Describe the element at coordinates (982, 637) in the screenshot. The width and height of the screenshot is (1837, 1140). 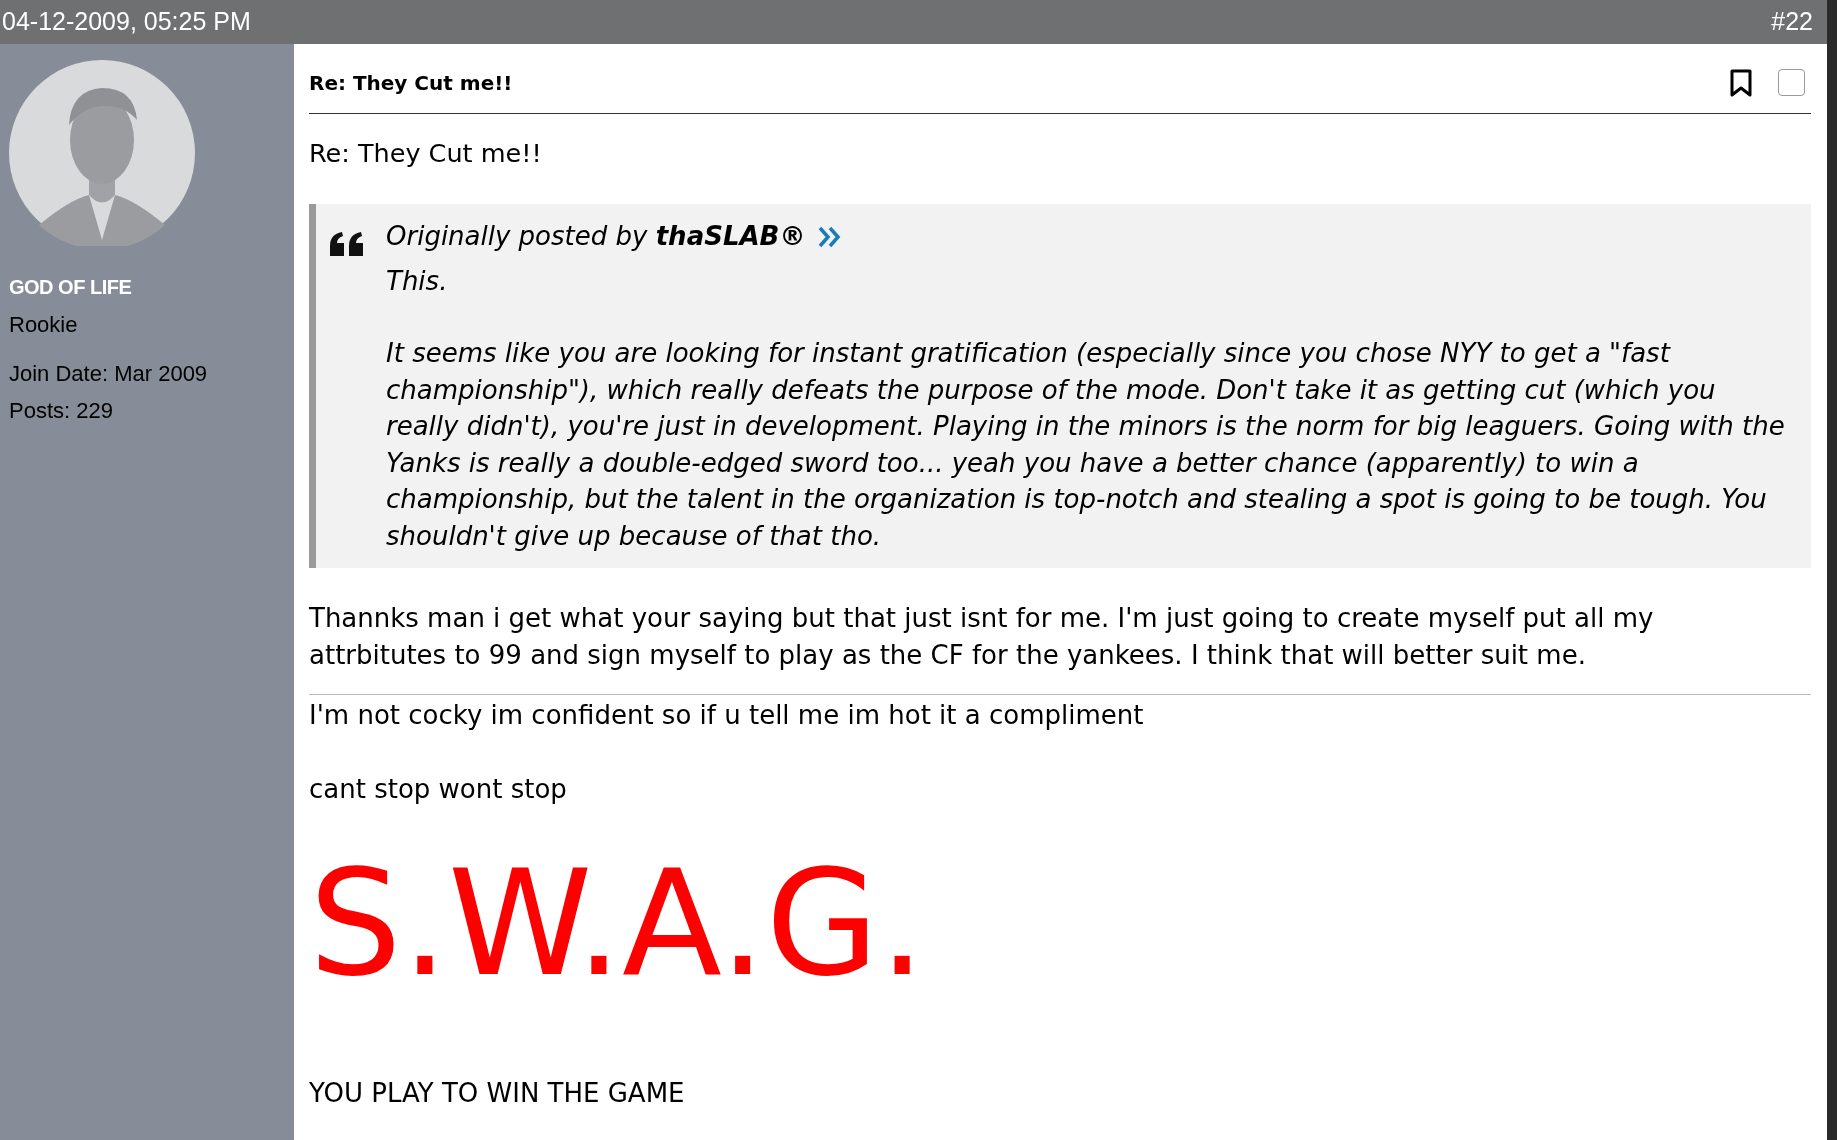
I see `post-body: Thannks man i get what your saying but that just isnt for me. I'm just going to create myself put all my attrbitutes to 99 and sign myself to play as the CF for the yankees. I think that will better suit me.` at that location.